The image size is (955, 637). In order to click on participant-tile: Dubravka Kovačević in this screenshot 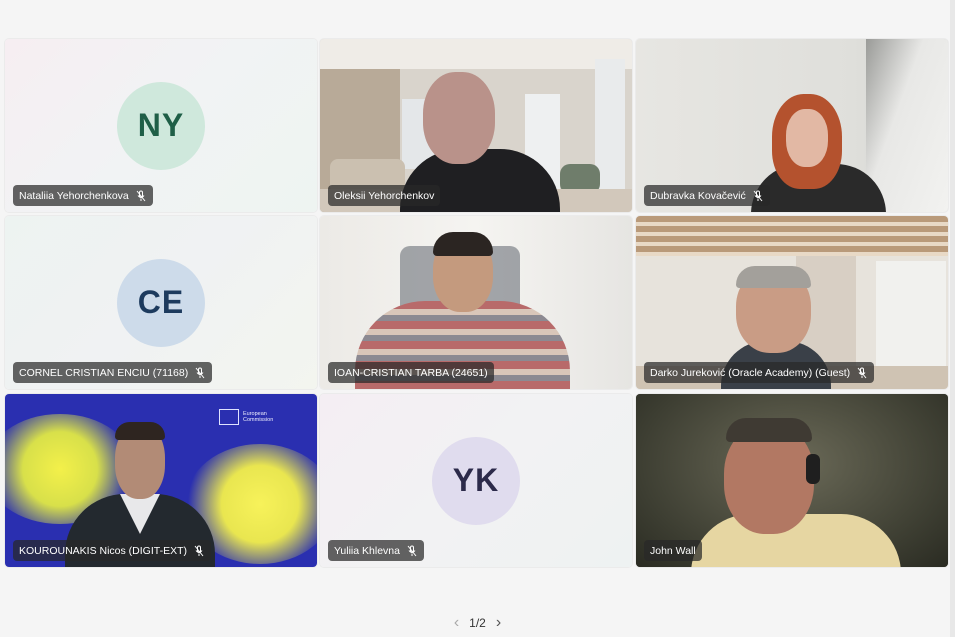, I will do `click(792, 125)`.